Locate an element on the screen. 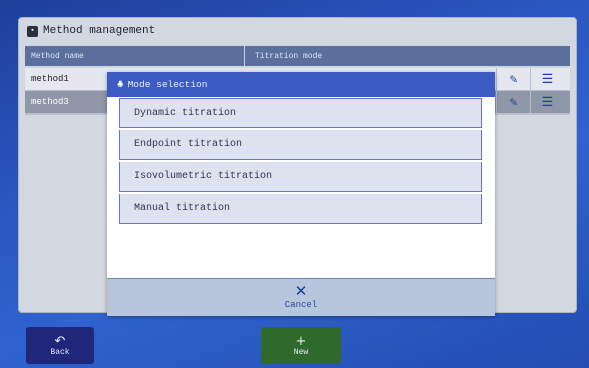 This screenshot has width=589, height=368. back-button: ↶ Back is located at coordinates (60, 345).